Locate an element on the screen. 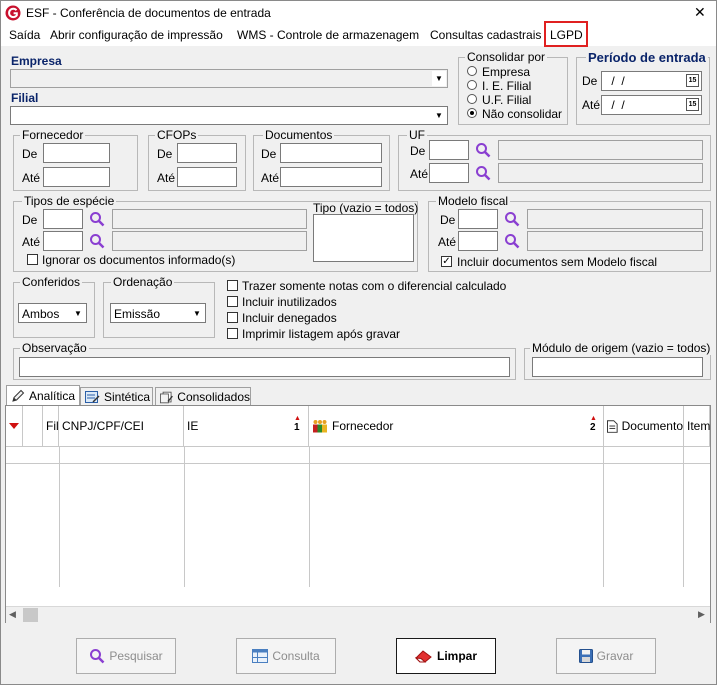 Image resolution: width=717 pixels, height=685 pixels. menu-saida: Saída is located at coordinates (24, 35).